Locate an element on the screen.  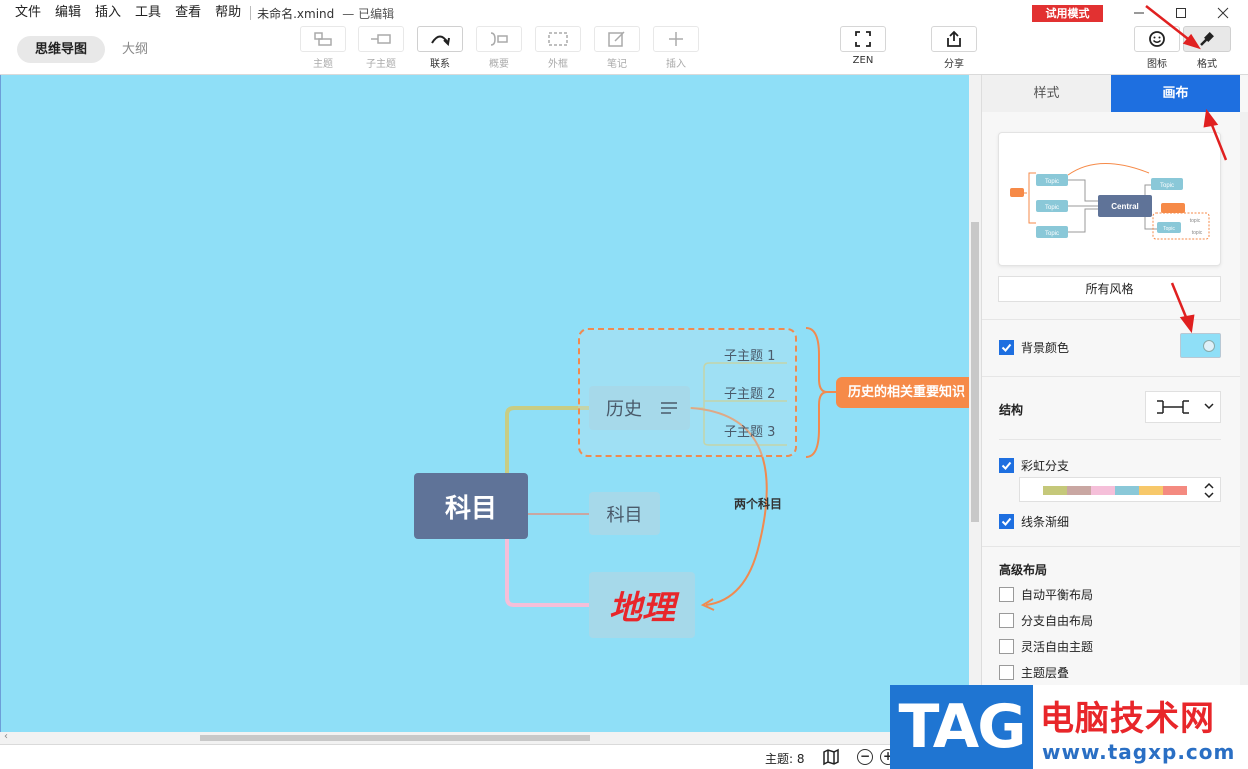
relation-button-label: 联系 is located at coordinates (440, 64).